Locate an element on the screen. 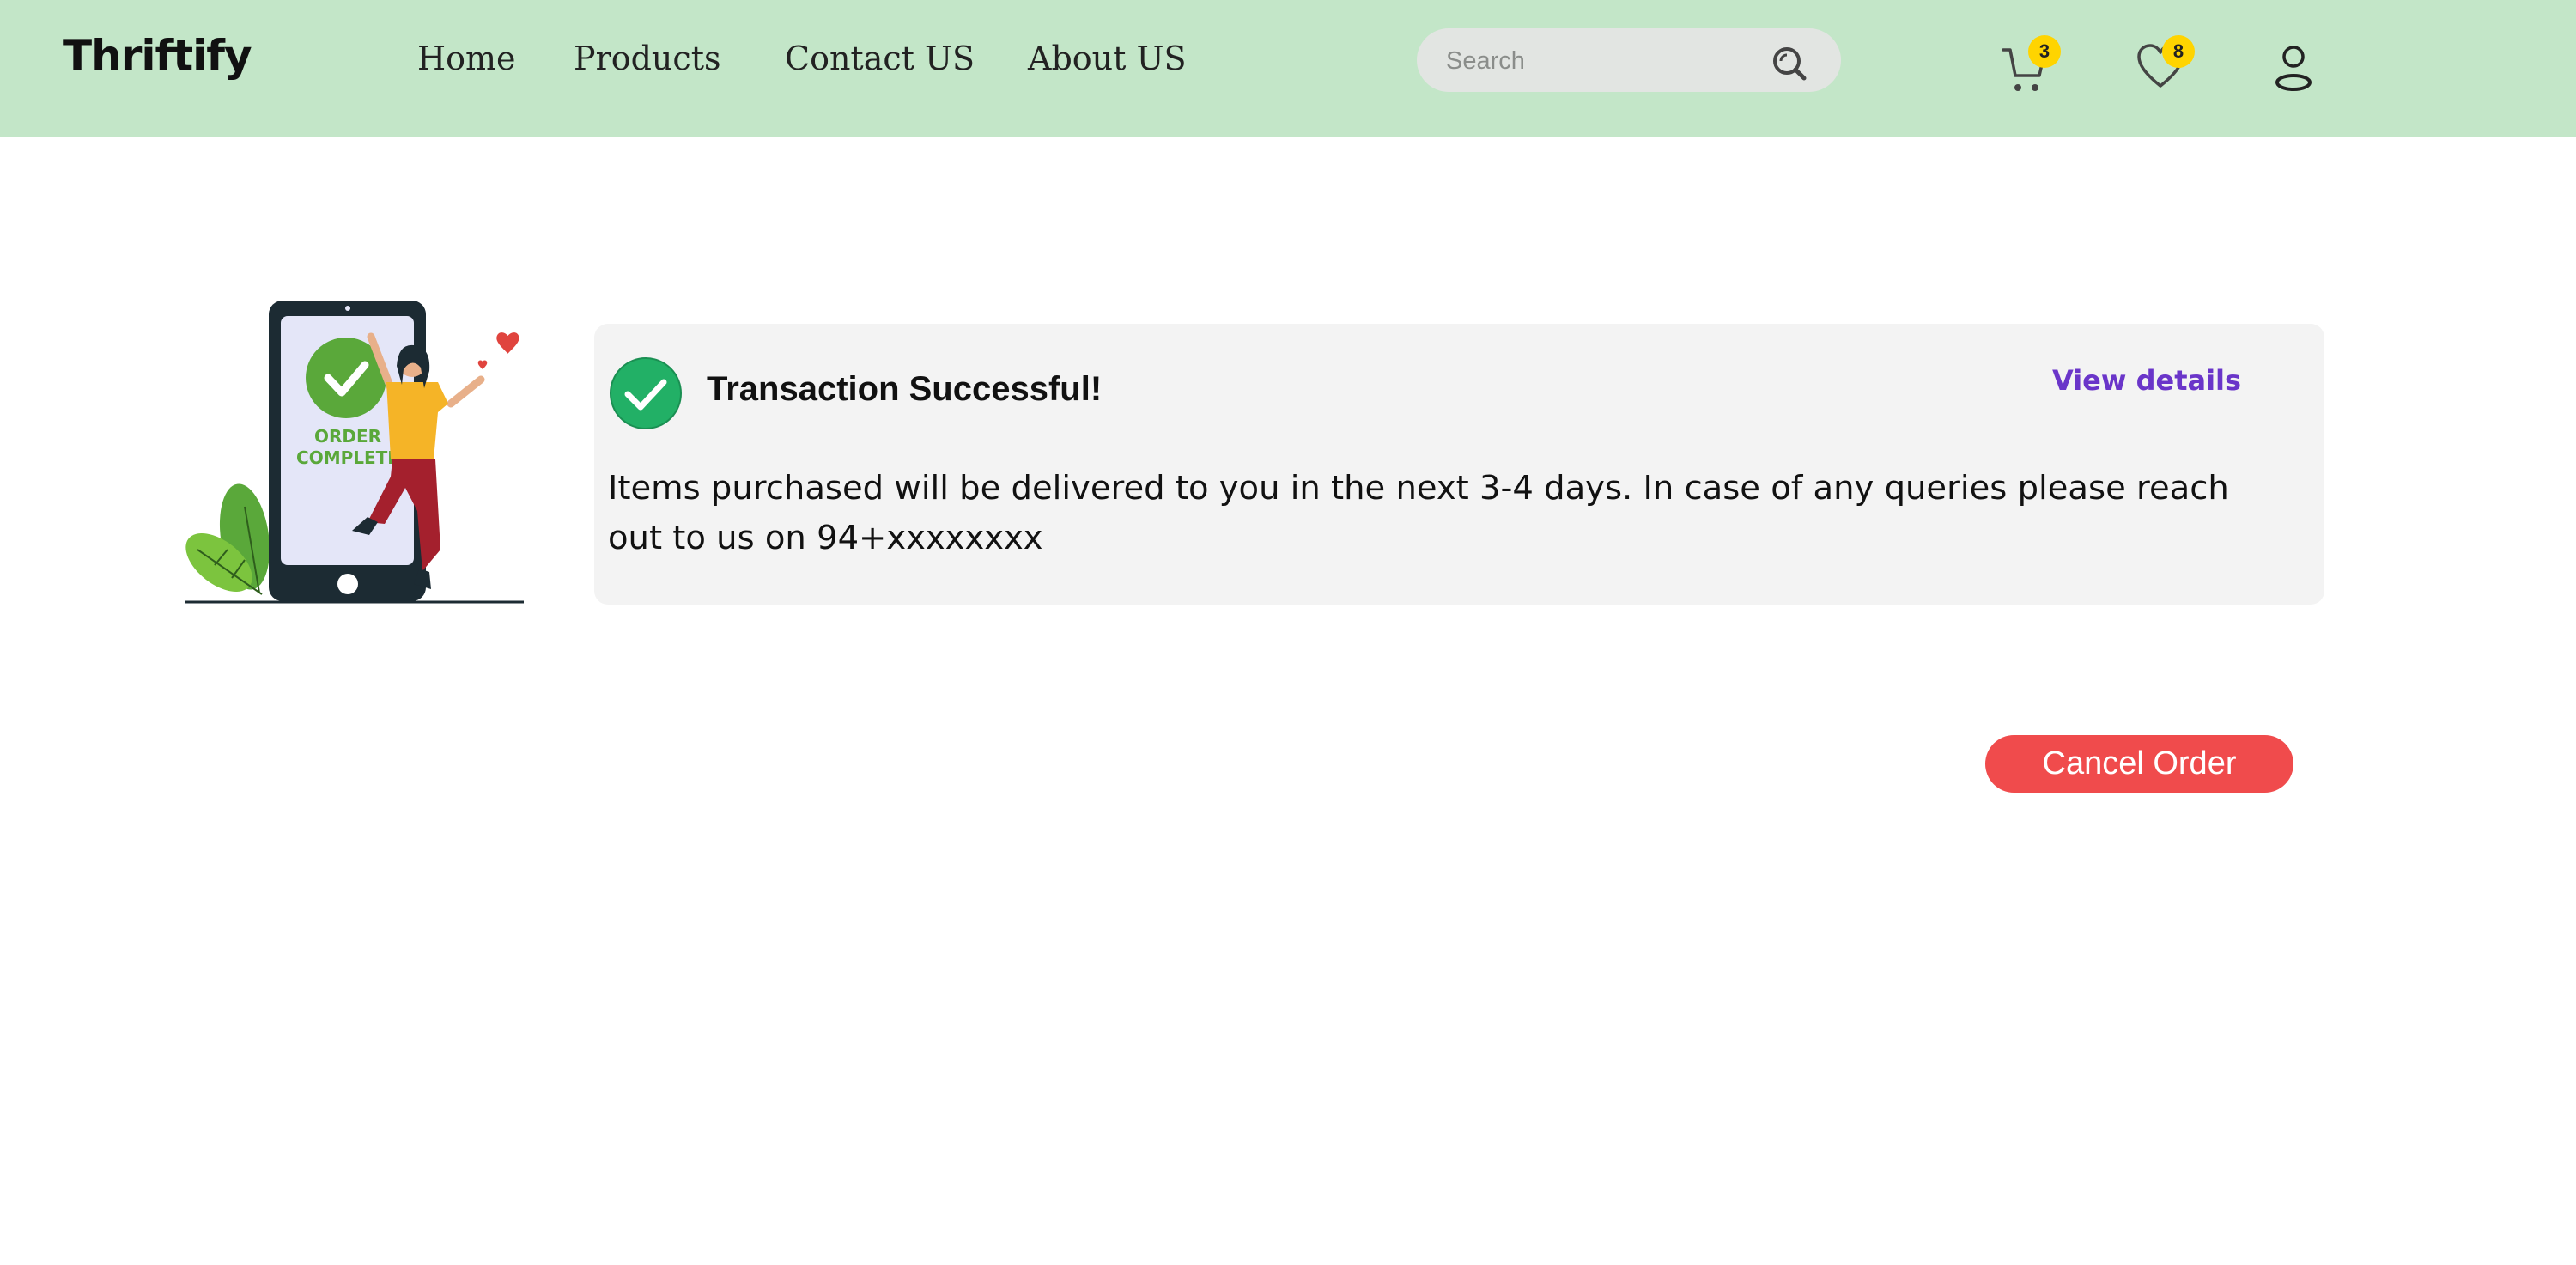  search-icon is located at coordinates (1790, 63).